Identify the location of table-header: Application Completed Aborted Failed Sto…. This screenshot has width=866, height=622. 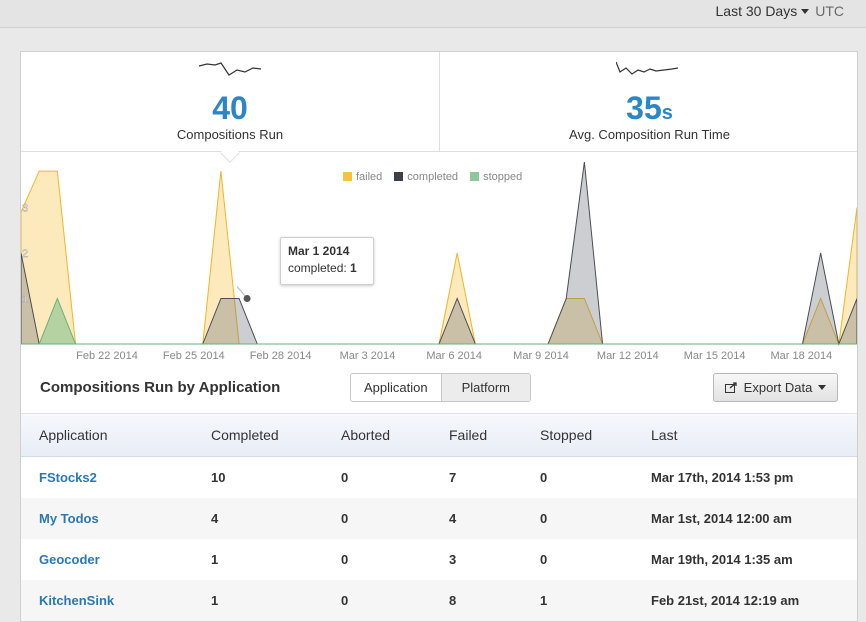
(439, 435).